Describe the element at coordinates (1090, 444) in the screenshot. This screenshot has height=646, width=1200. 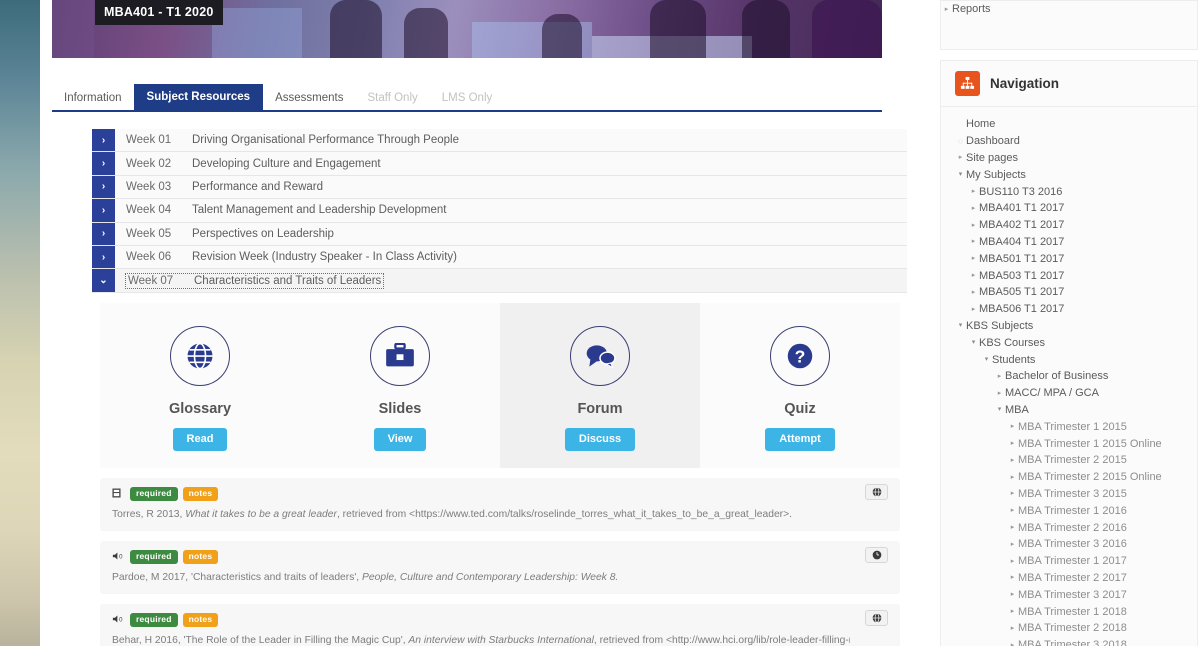
I see `nav-item-label: MBA Trimester 1 2015 Online` at that location.